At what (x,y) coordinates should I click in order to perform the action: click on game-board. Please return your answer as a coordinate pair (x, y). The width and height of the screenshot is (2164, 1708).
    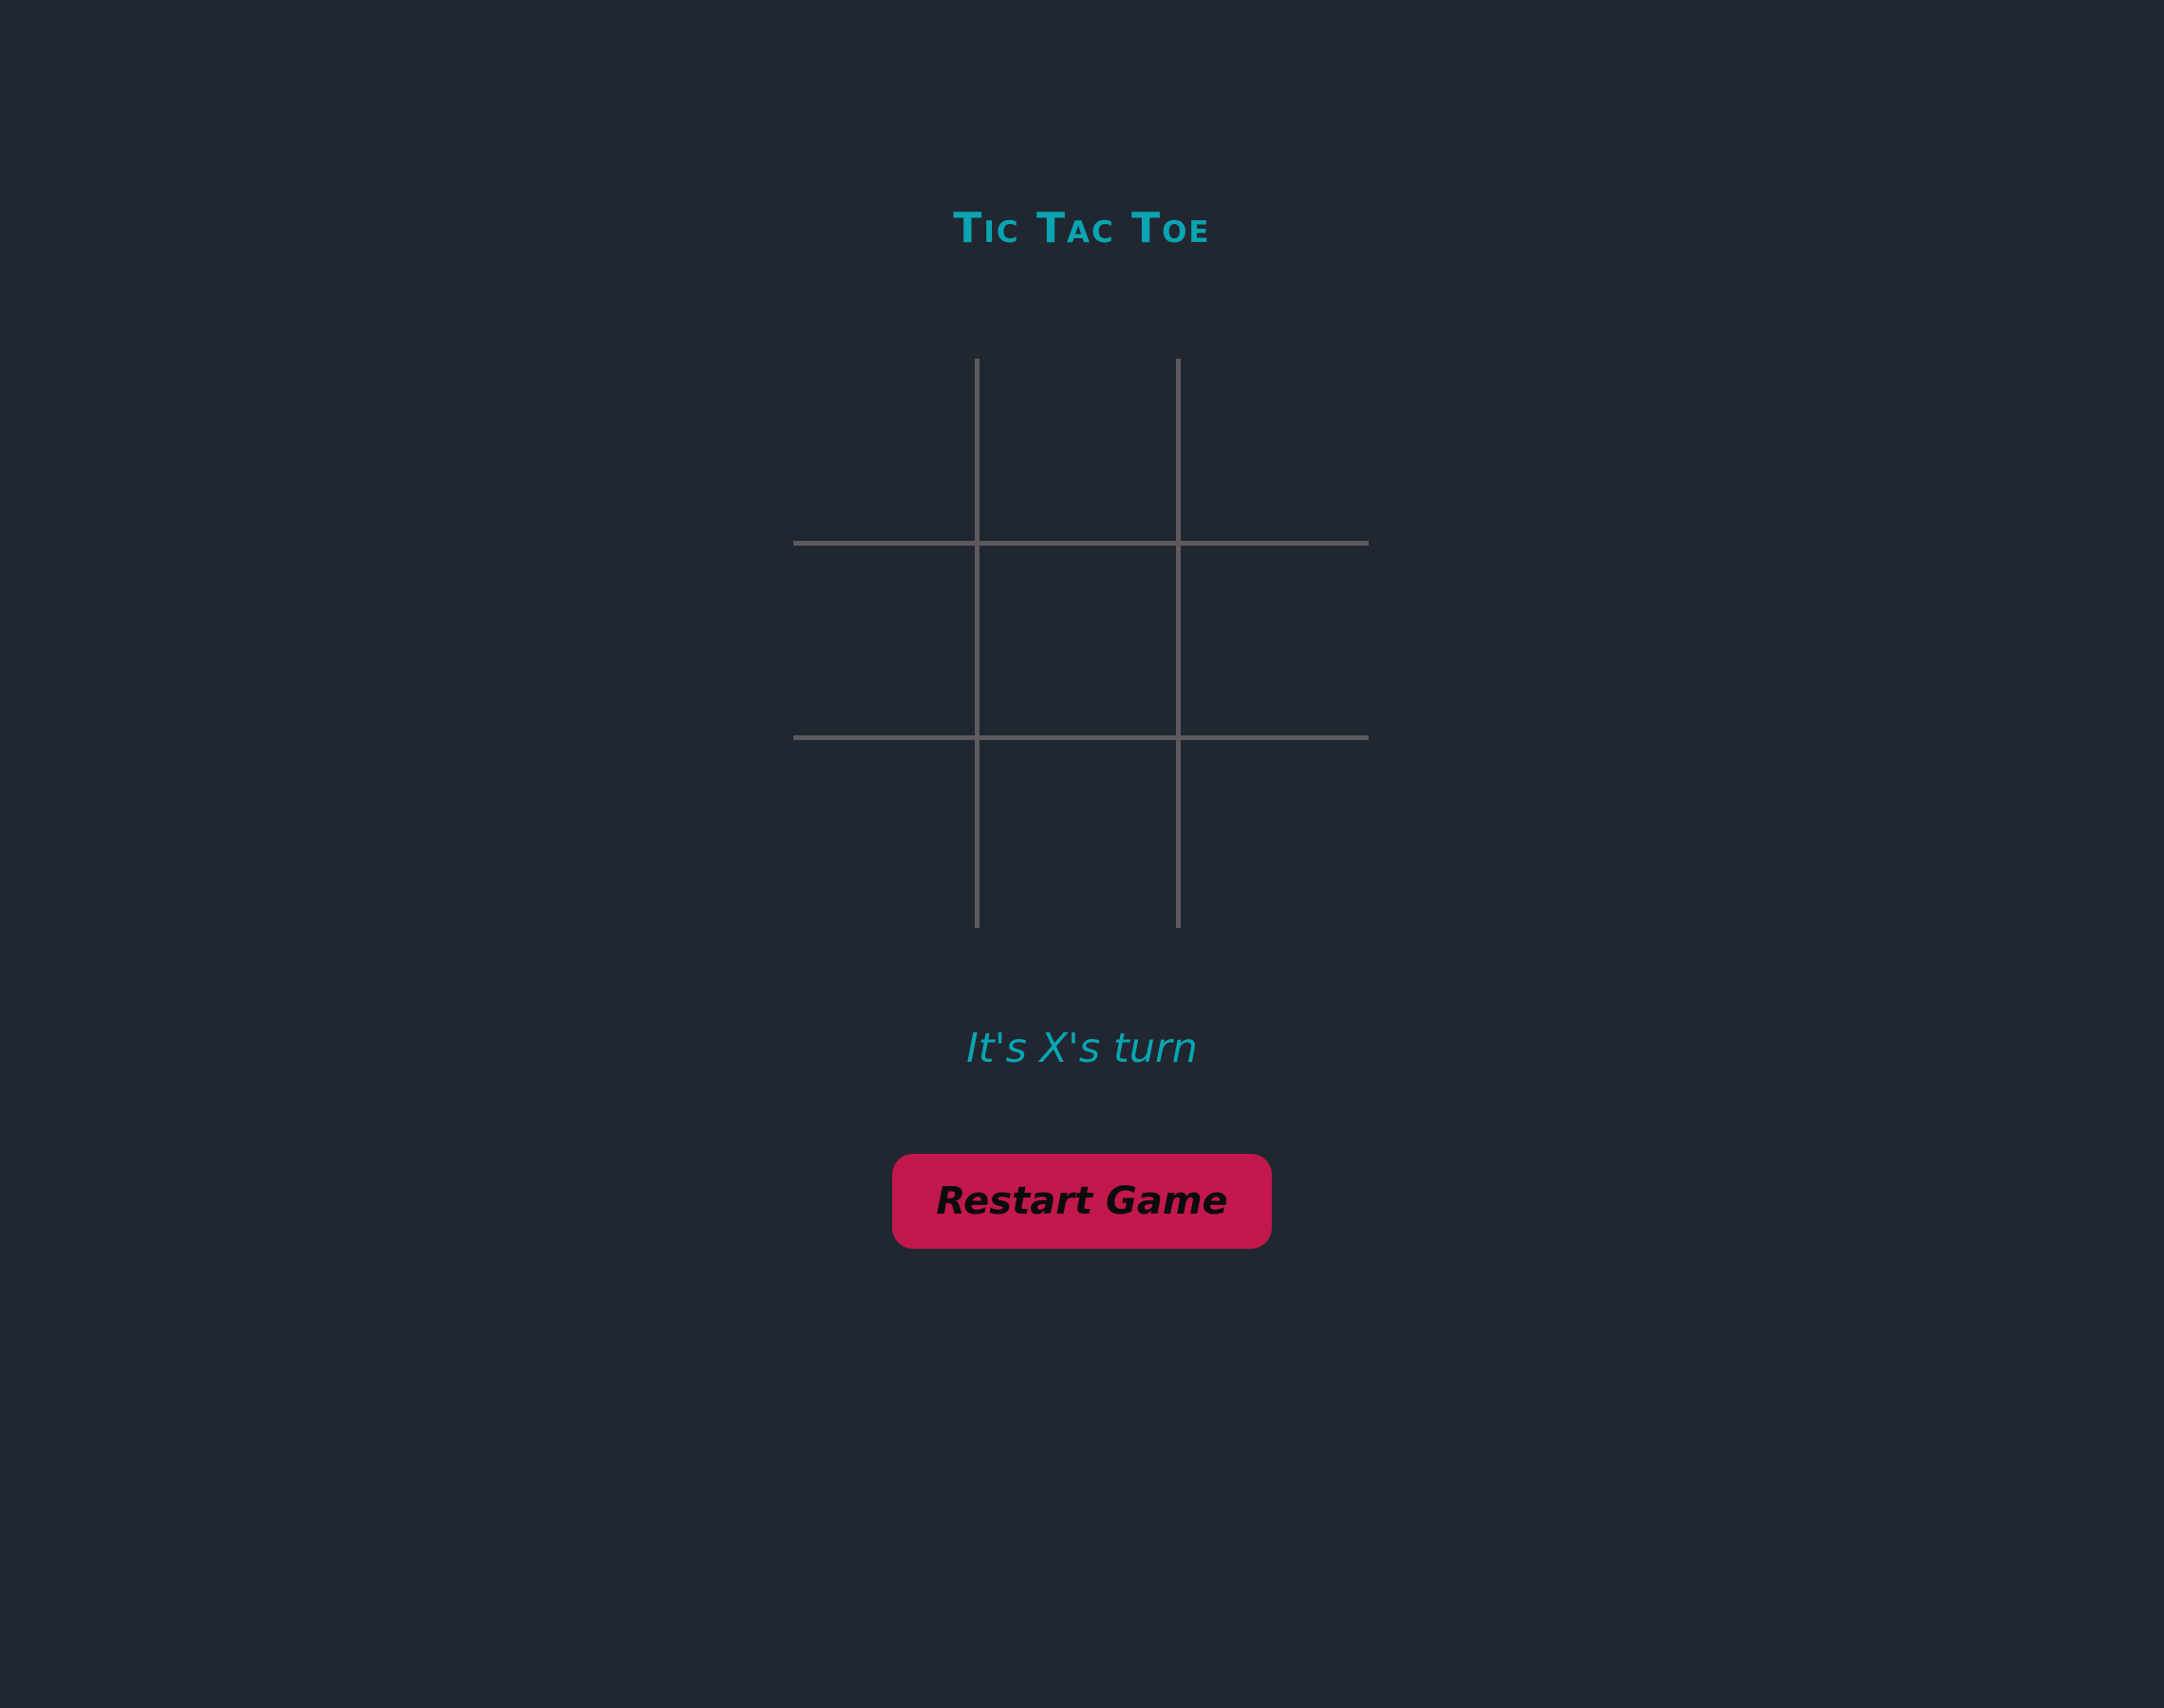
    Looking at the image, I should click on (1081, 643).